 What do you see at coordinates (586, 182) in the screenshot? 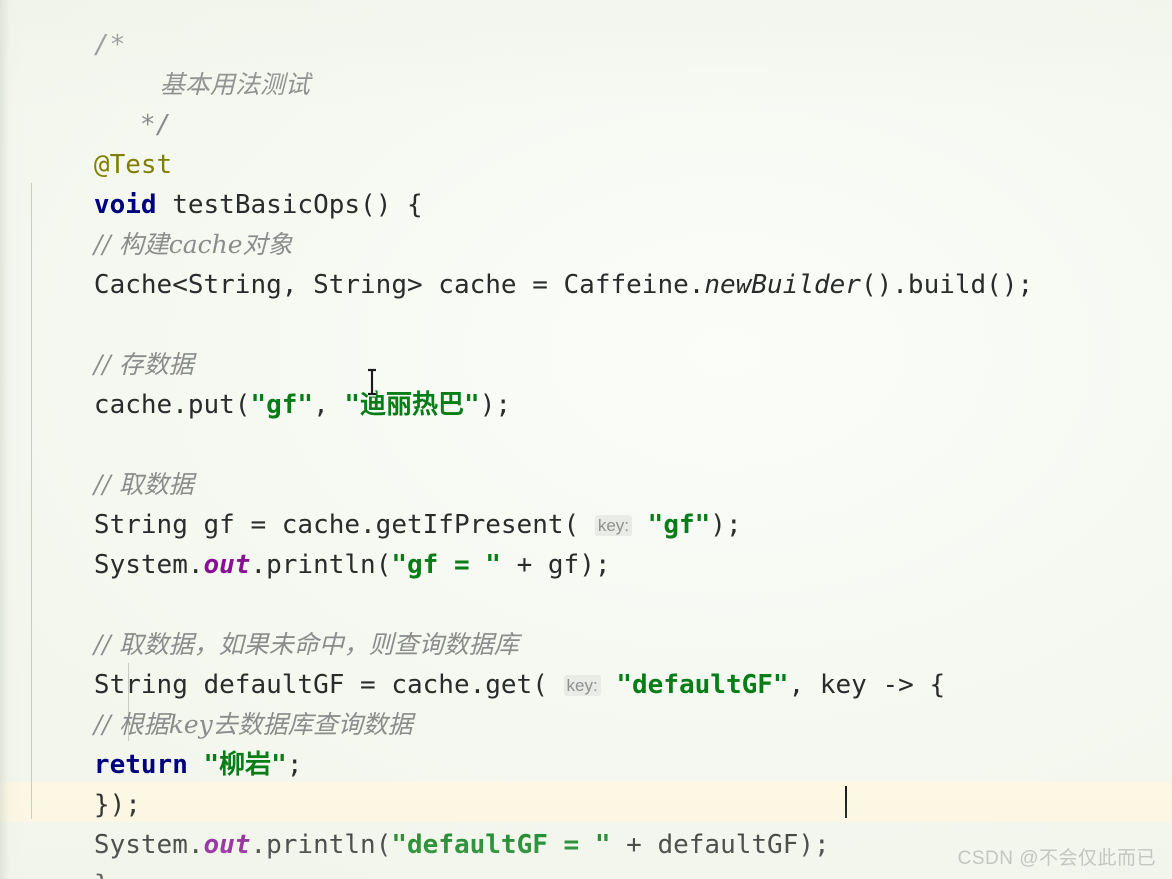
I see `code-line-5: void testBasicOps() {` at bounding box center [586, 182].